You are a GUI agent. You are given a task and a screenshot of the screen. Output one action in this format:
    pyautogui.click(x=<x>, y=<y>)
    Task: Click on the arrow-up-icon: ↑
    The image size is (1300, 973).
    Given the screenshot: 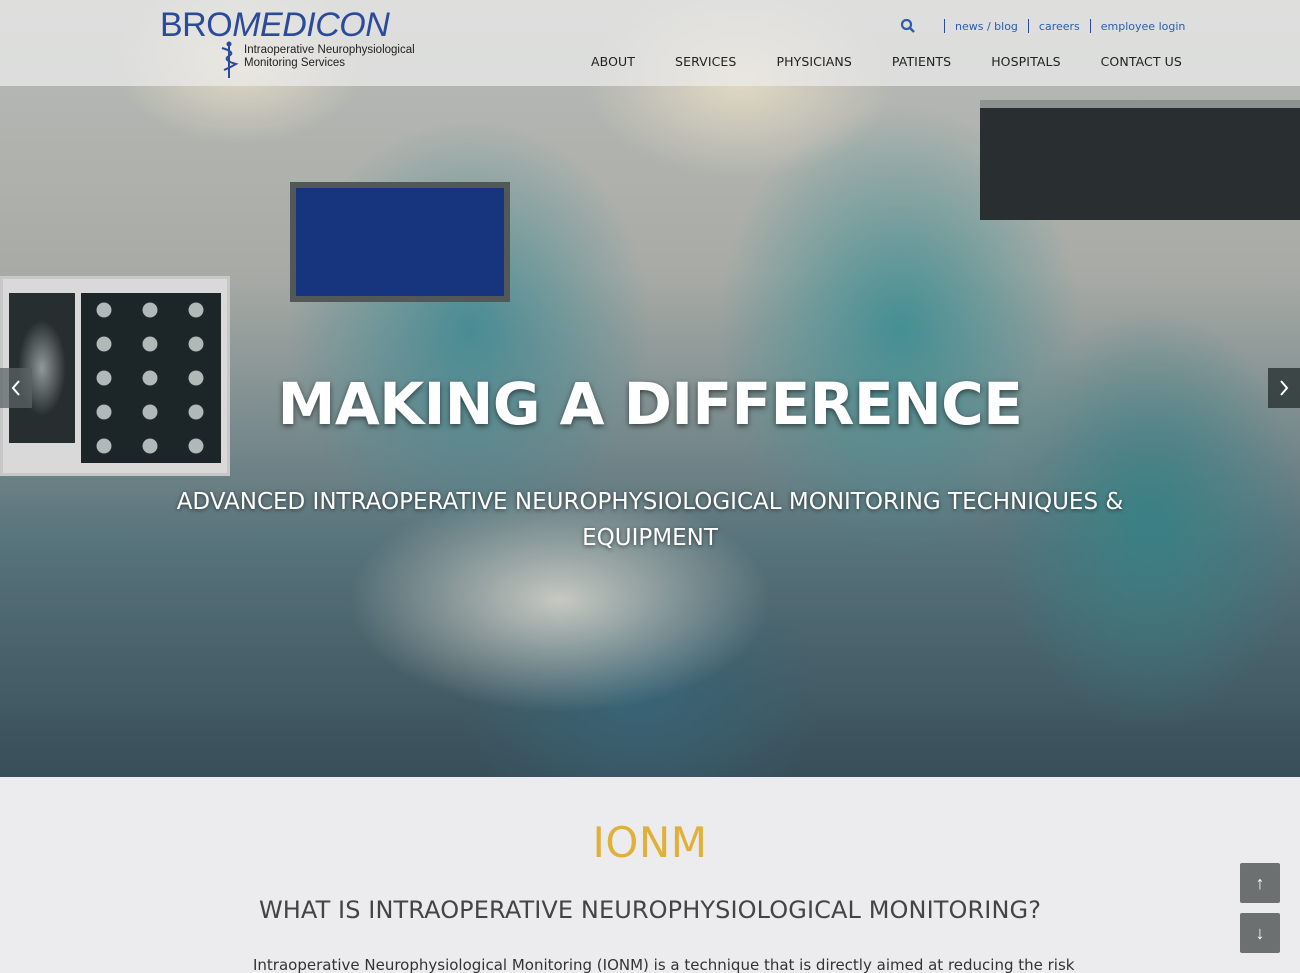 What is the action you would take?
    pyautogui.click(x=1260, y=882)
    